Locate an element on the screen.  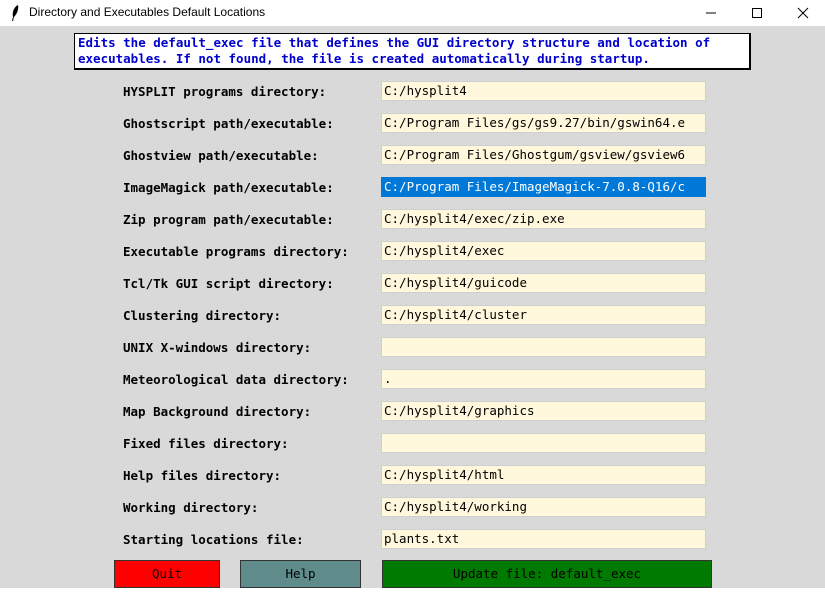
ghostview-path-field: C:/Program Files/Ghostgum/gsview/gsview6 is located at coordinates (543, 155).